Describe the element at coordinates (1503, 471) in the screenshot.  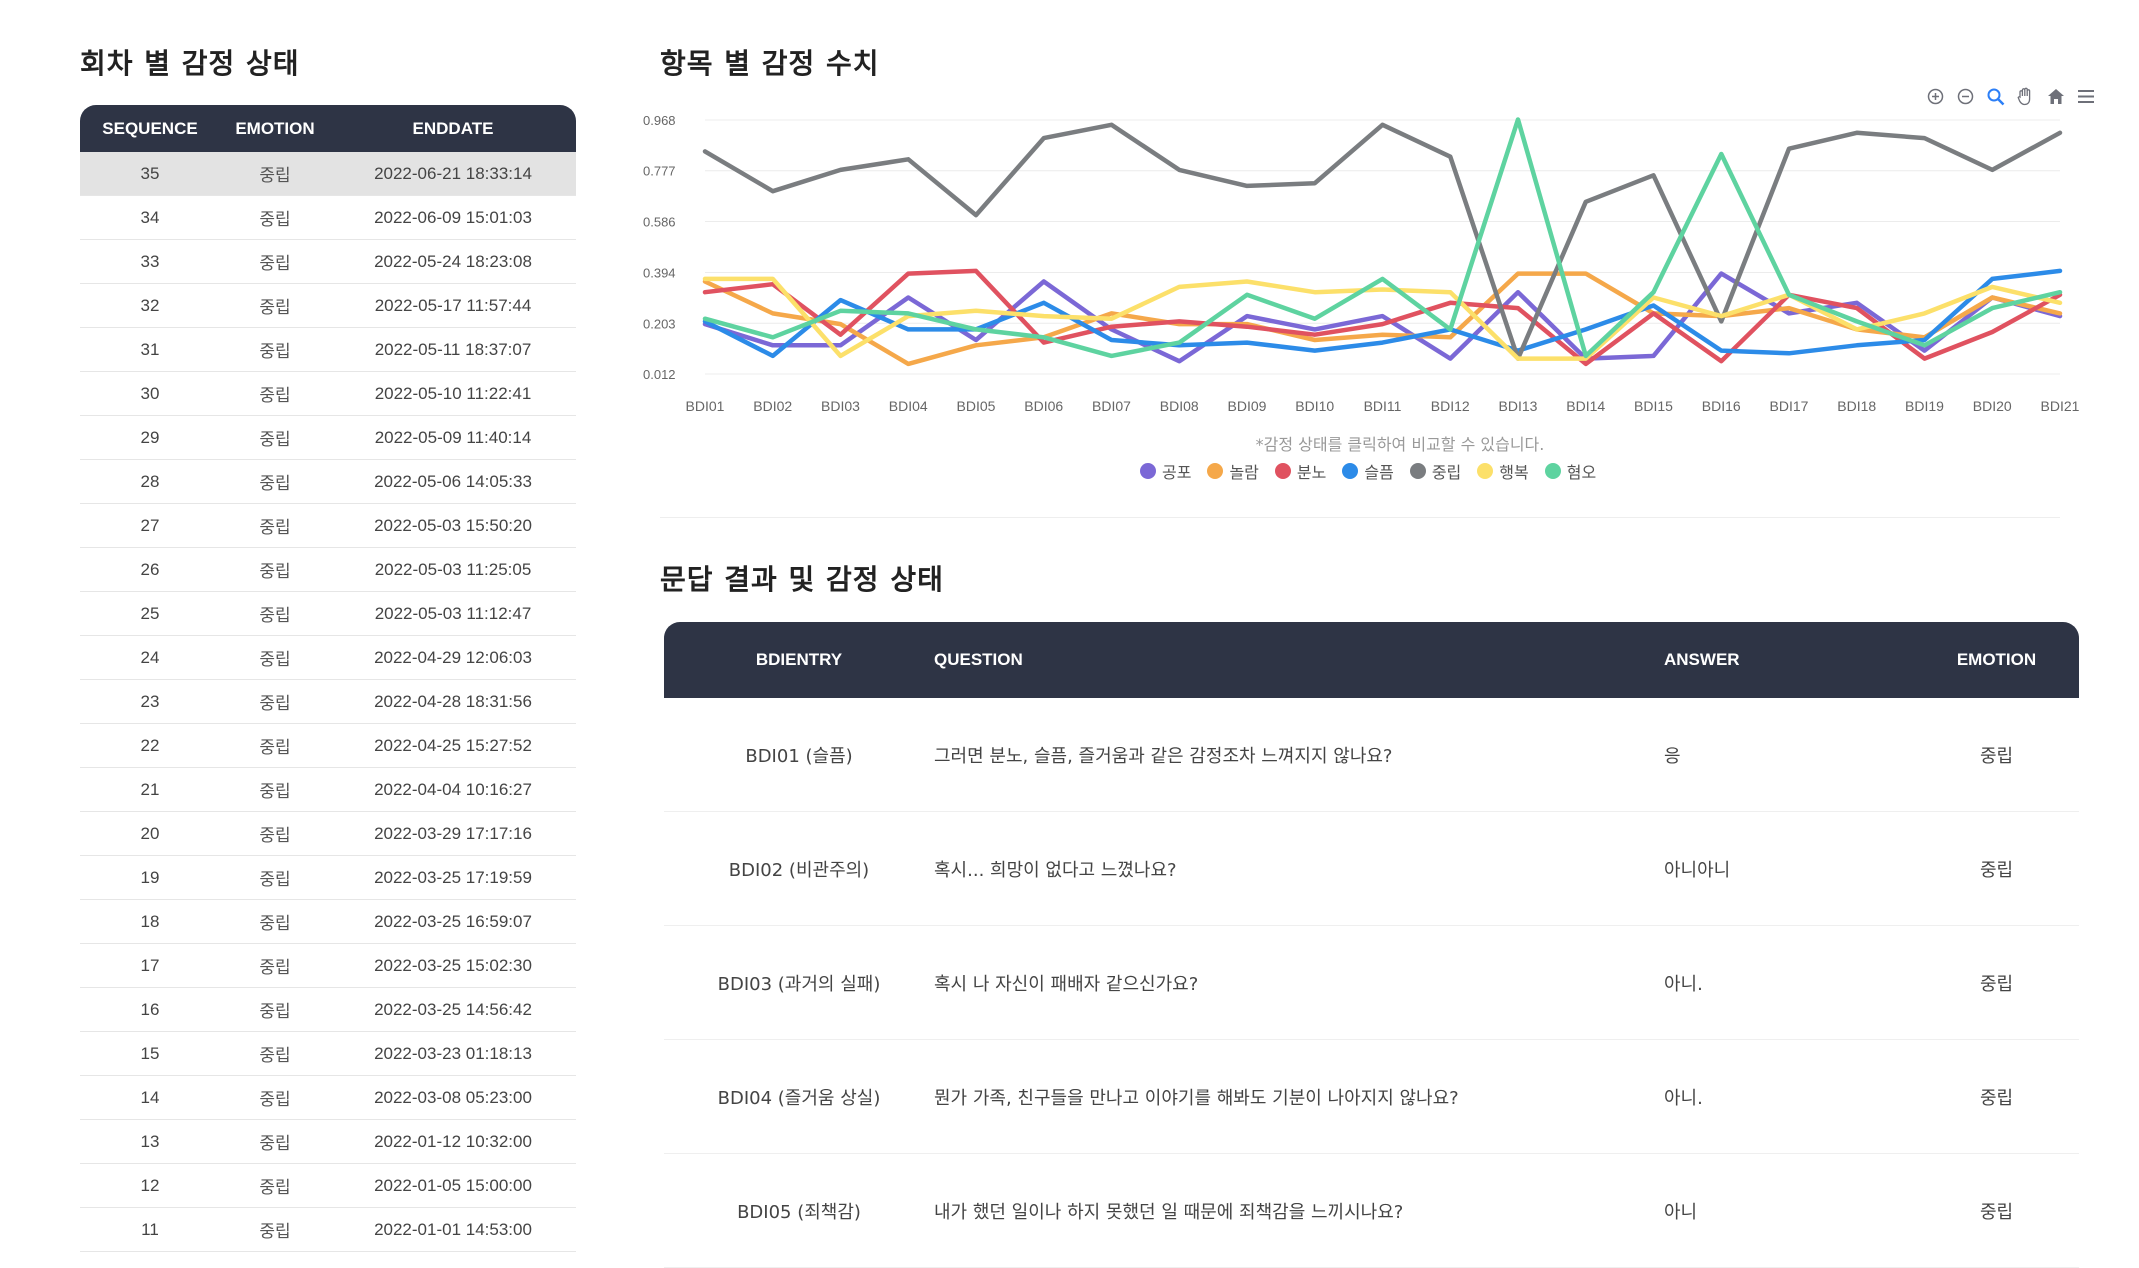
I see `legend-item: 행복` at that location.